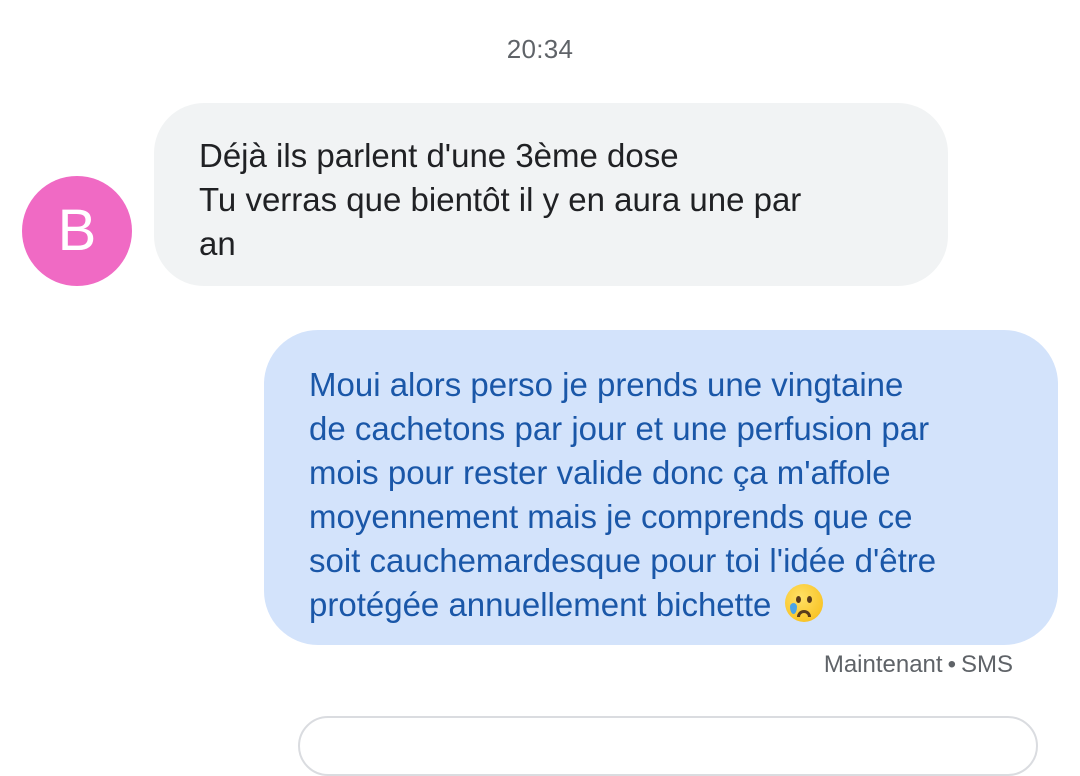  Describe the element at coordinates (77, 231) in the screenshot. I see `contact-avatar: B` at that location.